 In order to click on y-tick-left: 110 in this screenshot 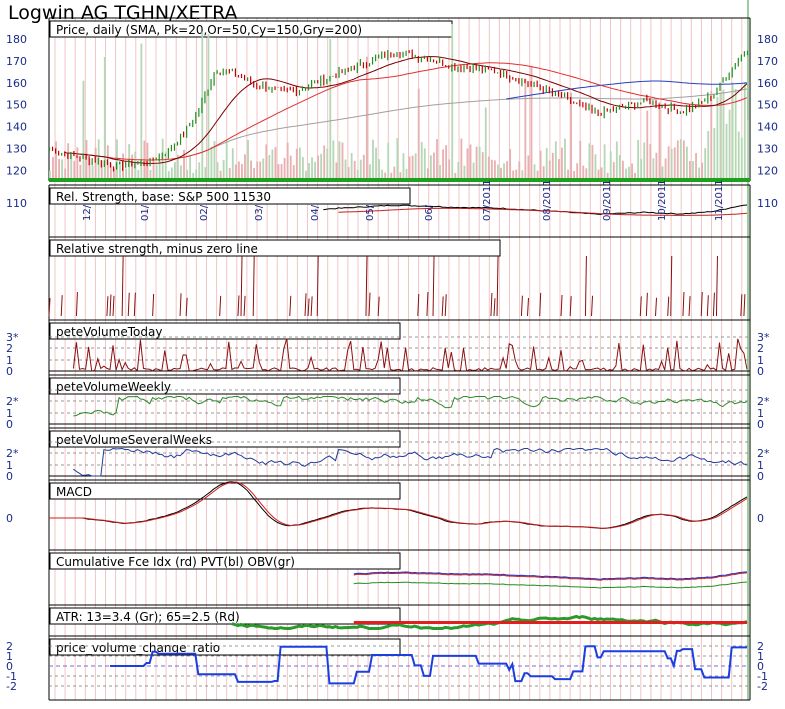, I will do `click(16, 203)`.